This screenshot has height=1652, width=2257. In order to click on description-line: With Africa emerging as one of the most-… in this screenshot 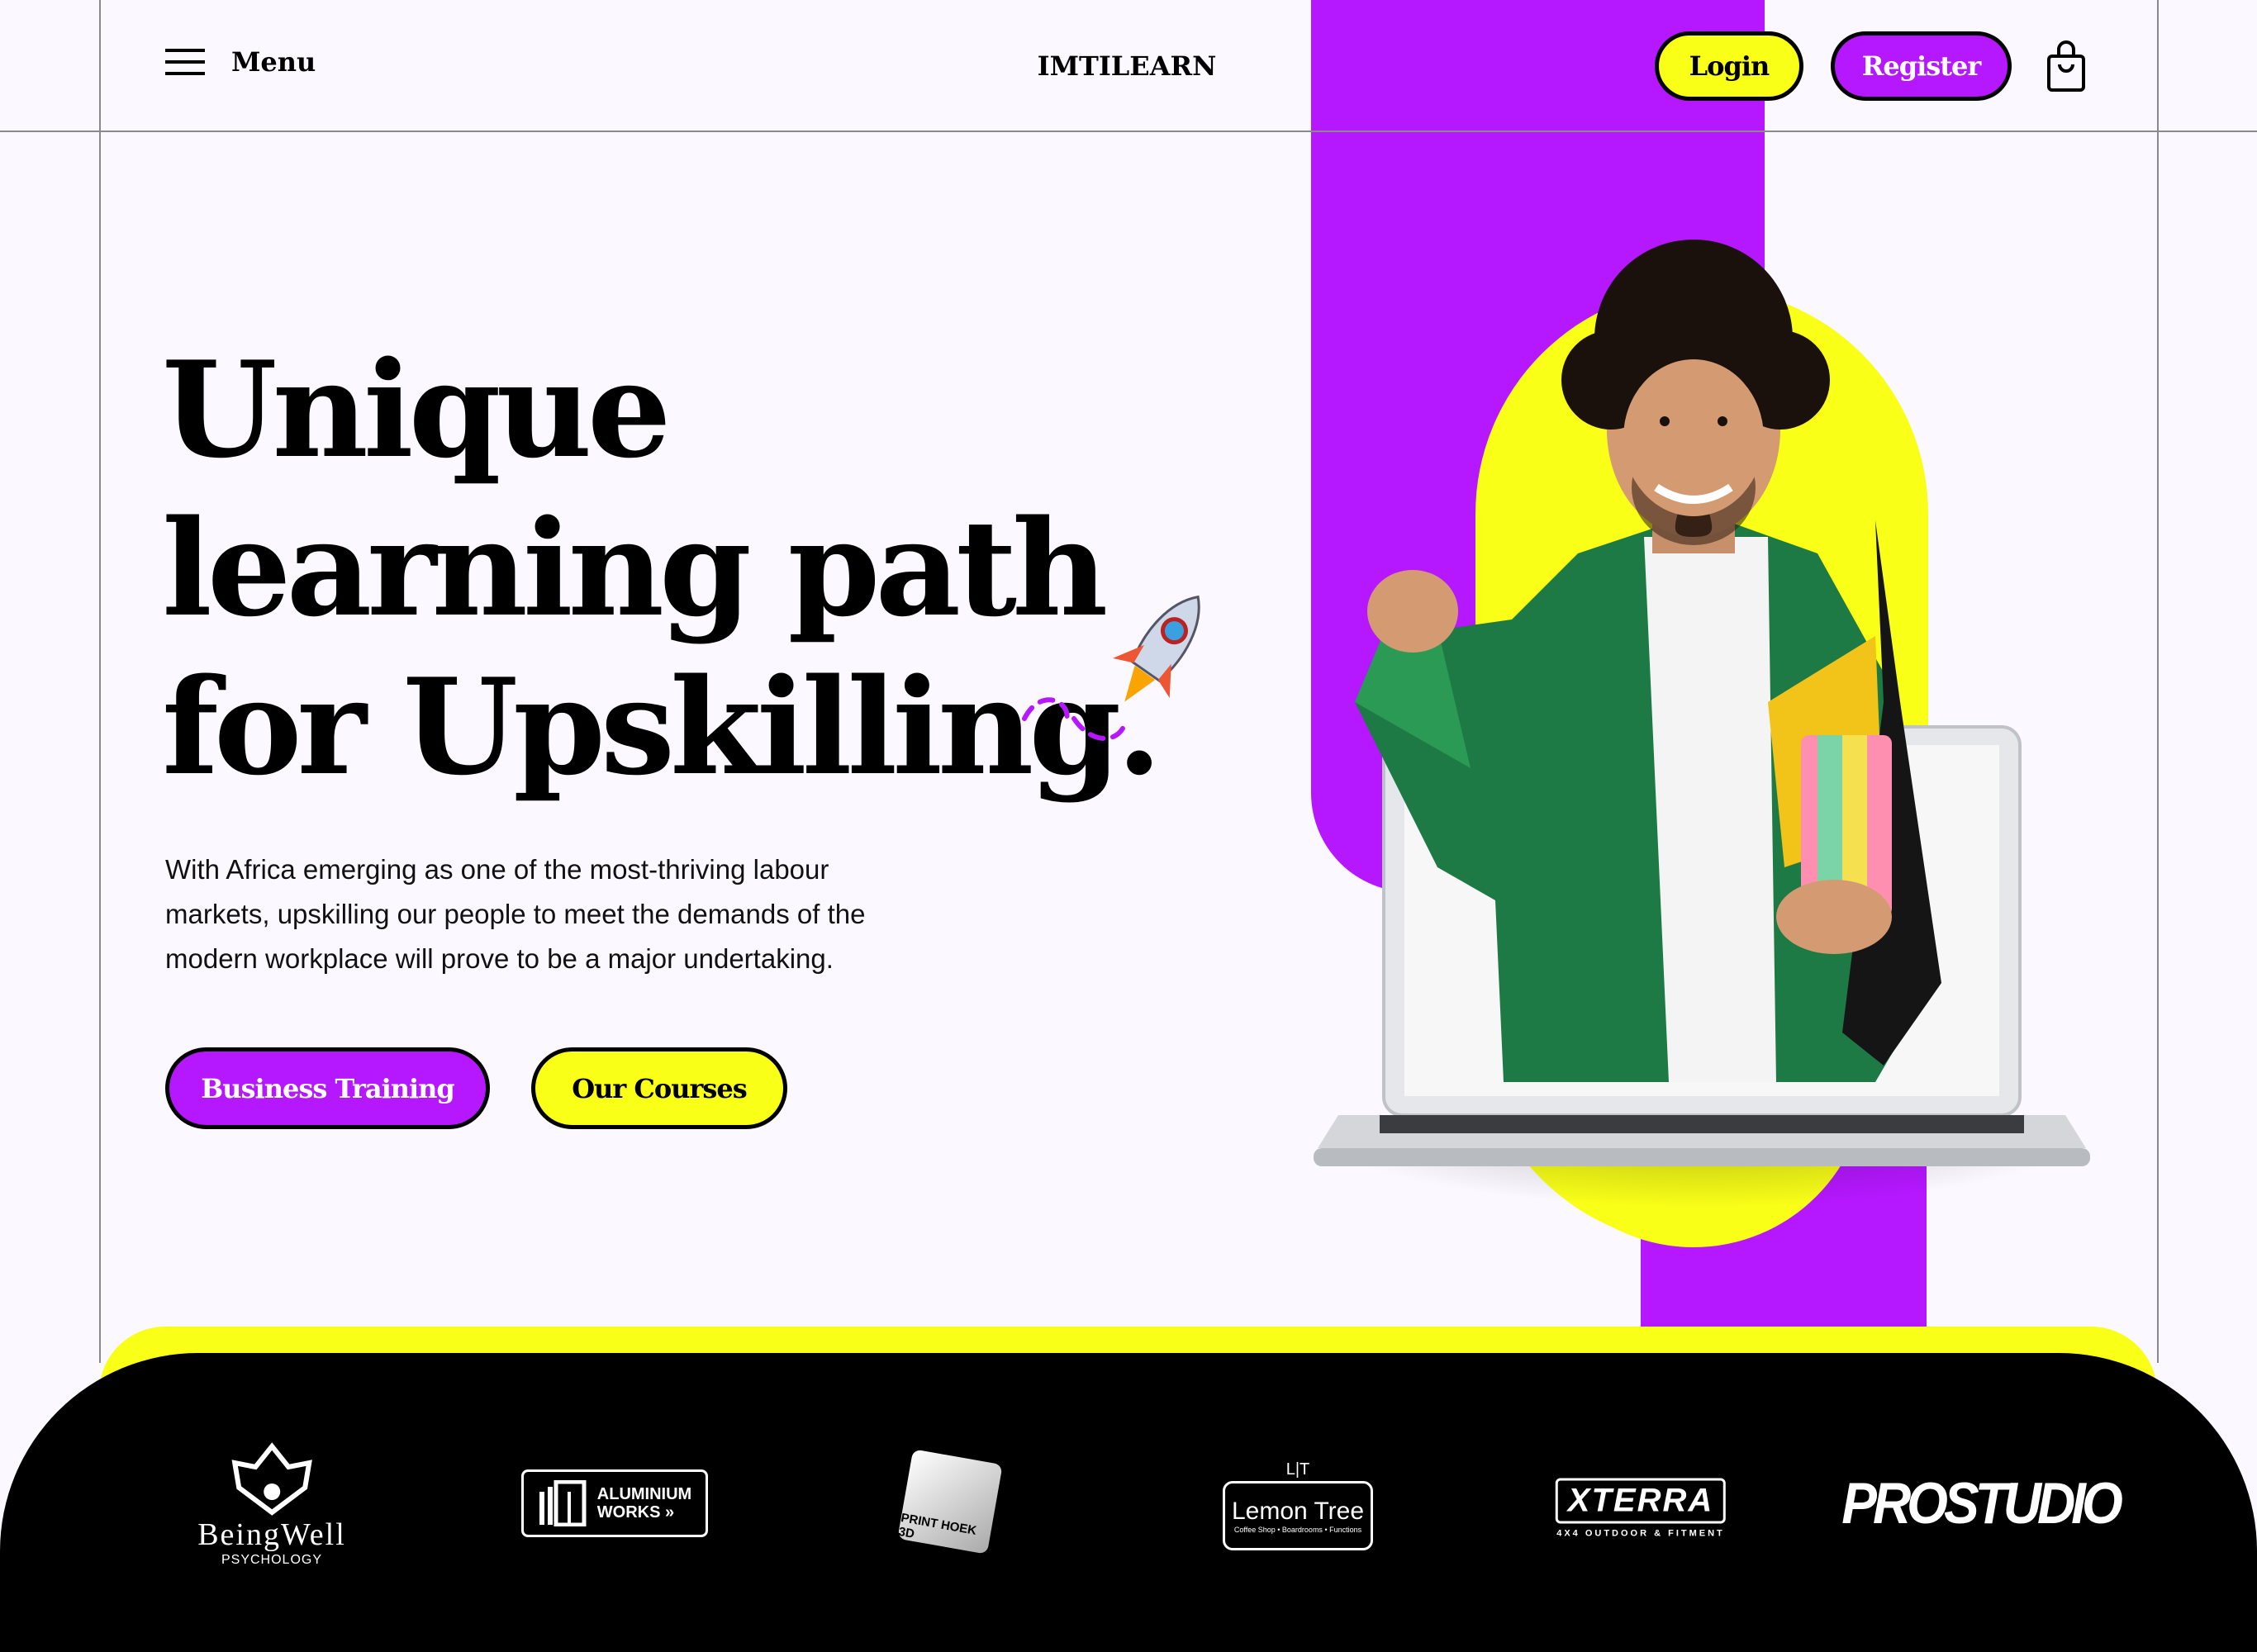, I will do `click(497, 869)`.